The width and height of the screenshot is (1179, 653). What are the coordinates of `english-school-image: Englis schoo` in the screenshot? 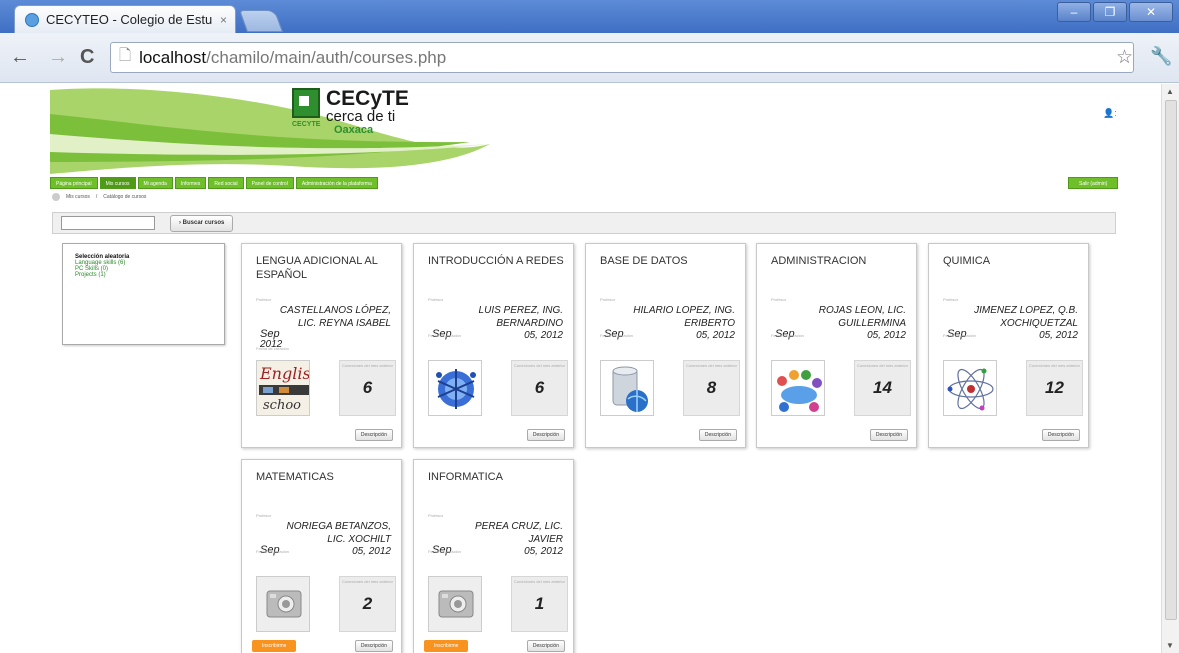 It's located at (283, 388).